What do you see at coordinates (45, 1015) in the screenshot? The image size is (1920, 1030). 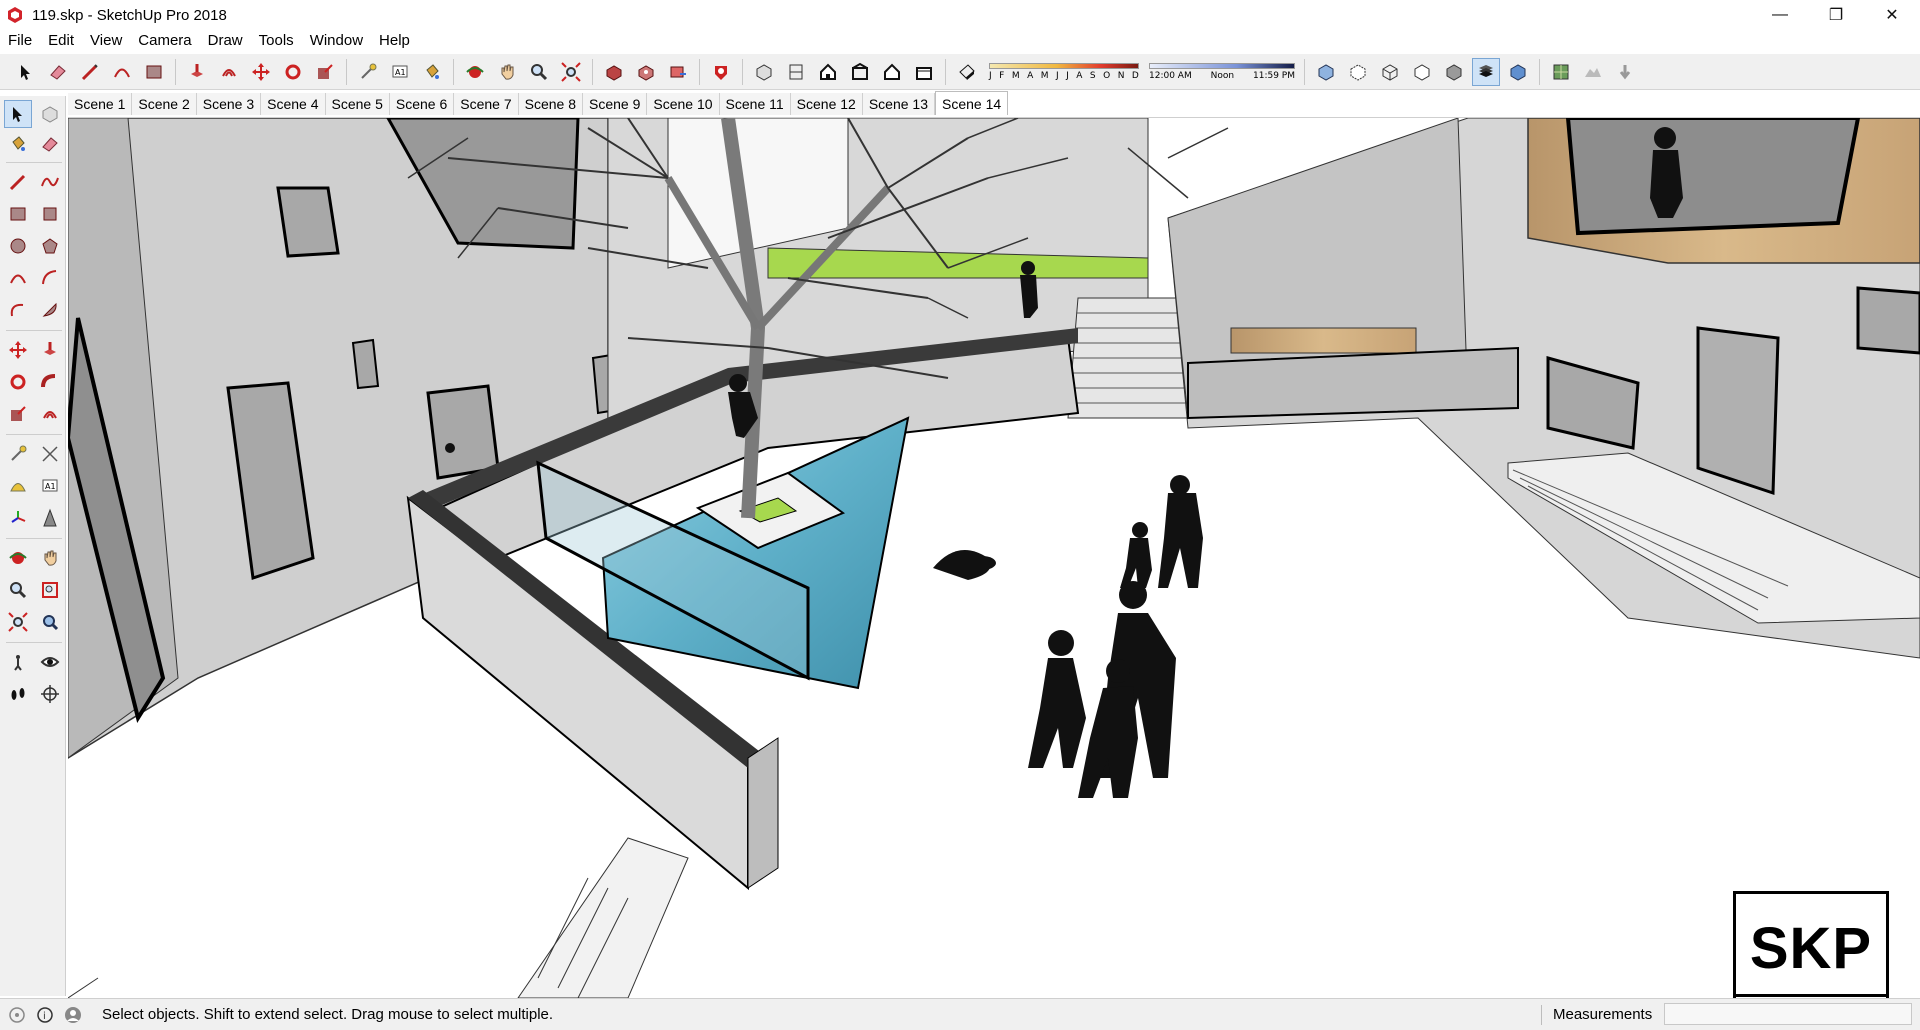 I see `credits-info-icon: i` at bounding box center [45, 1015].